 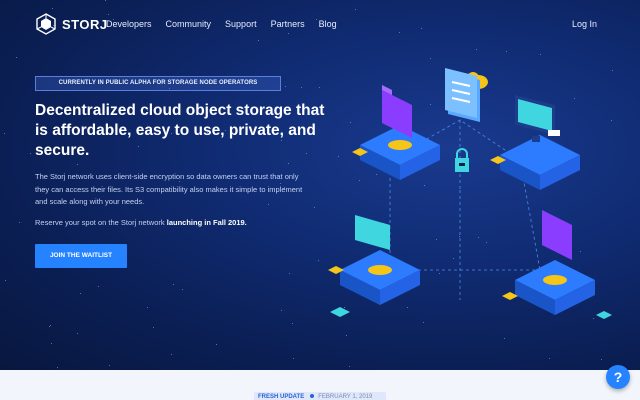 What do you see at coordinates (312, 396) in the screenshot?
I see `separator-dot` at bounding box center [312, 396].